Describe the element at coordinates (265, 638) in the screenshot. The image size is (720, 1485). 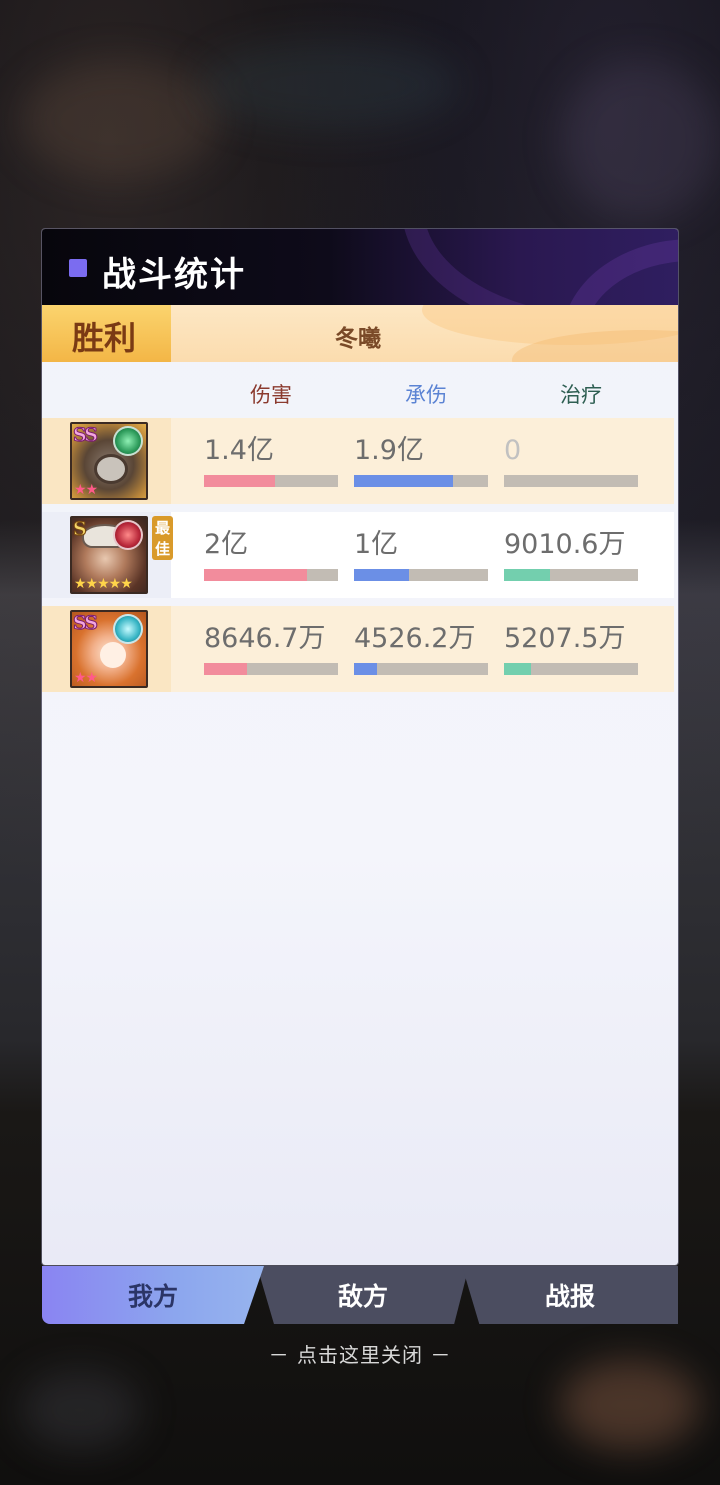
I see `damage-value: 8646.7万` at that location.